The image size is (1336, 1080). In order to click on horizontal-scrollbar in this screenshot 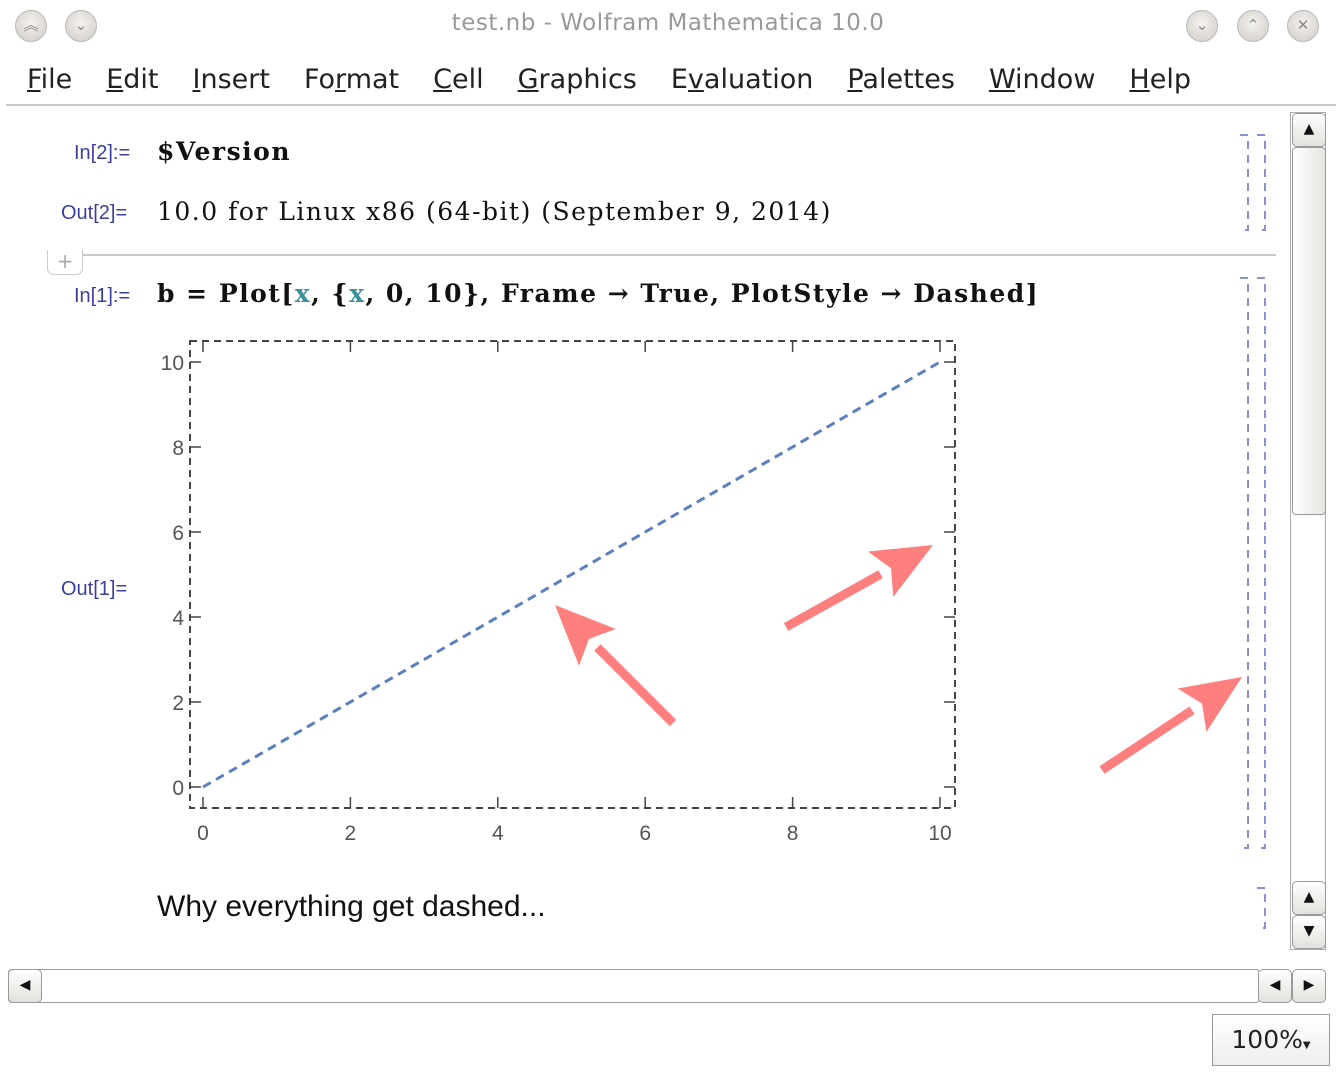, I will do `click(634, 986)`.